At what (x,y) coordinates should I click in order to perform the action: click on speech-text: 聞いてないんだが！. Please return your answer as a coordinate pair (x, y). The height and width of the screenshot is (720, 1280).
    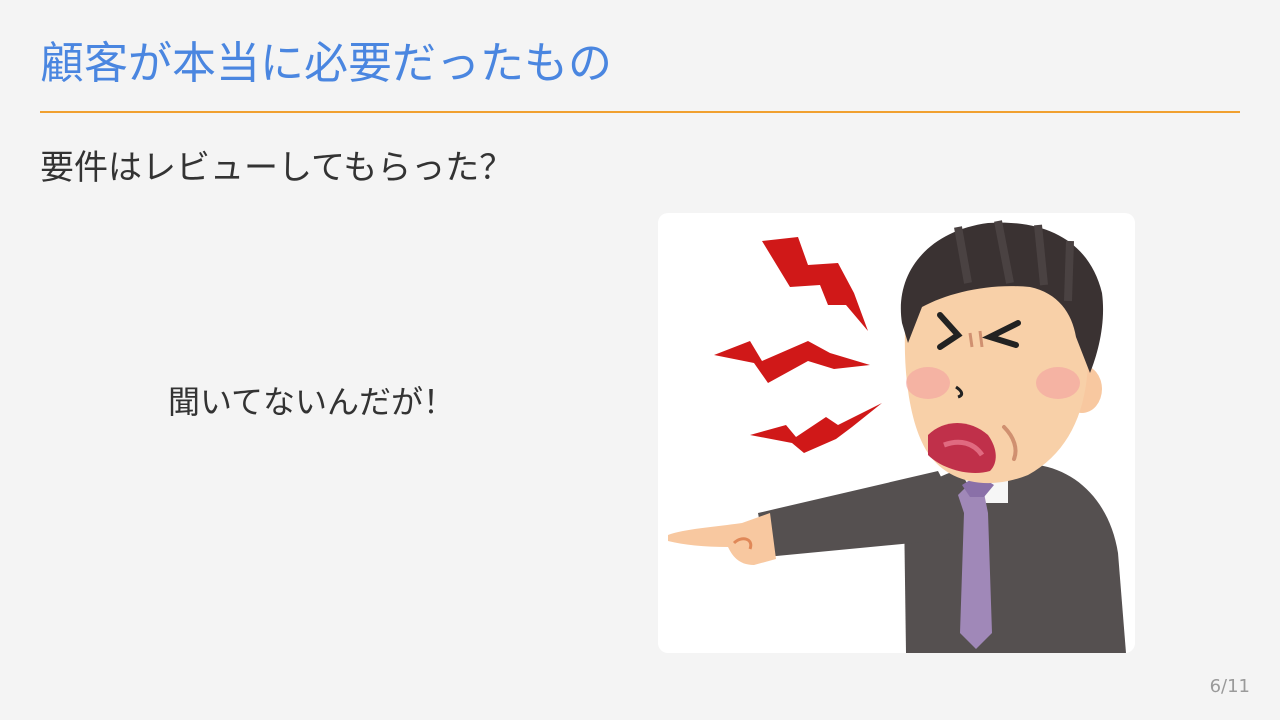
    Looking at the image, I should click on (312, 402).